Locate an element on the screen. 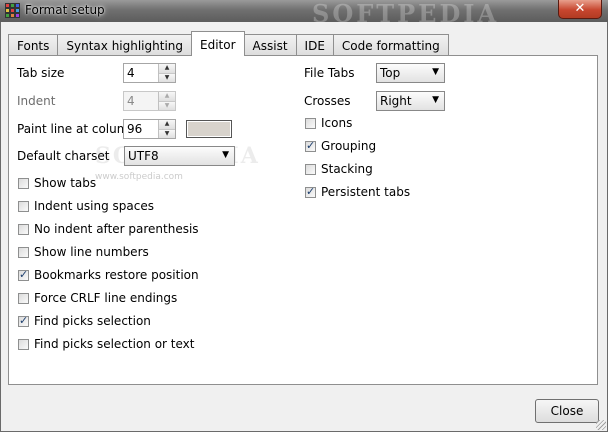  find-picks-selection-or-text-checkbox: Find picks selection or text is located at coordinates (106, 344).